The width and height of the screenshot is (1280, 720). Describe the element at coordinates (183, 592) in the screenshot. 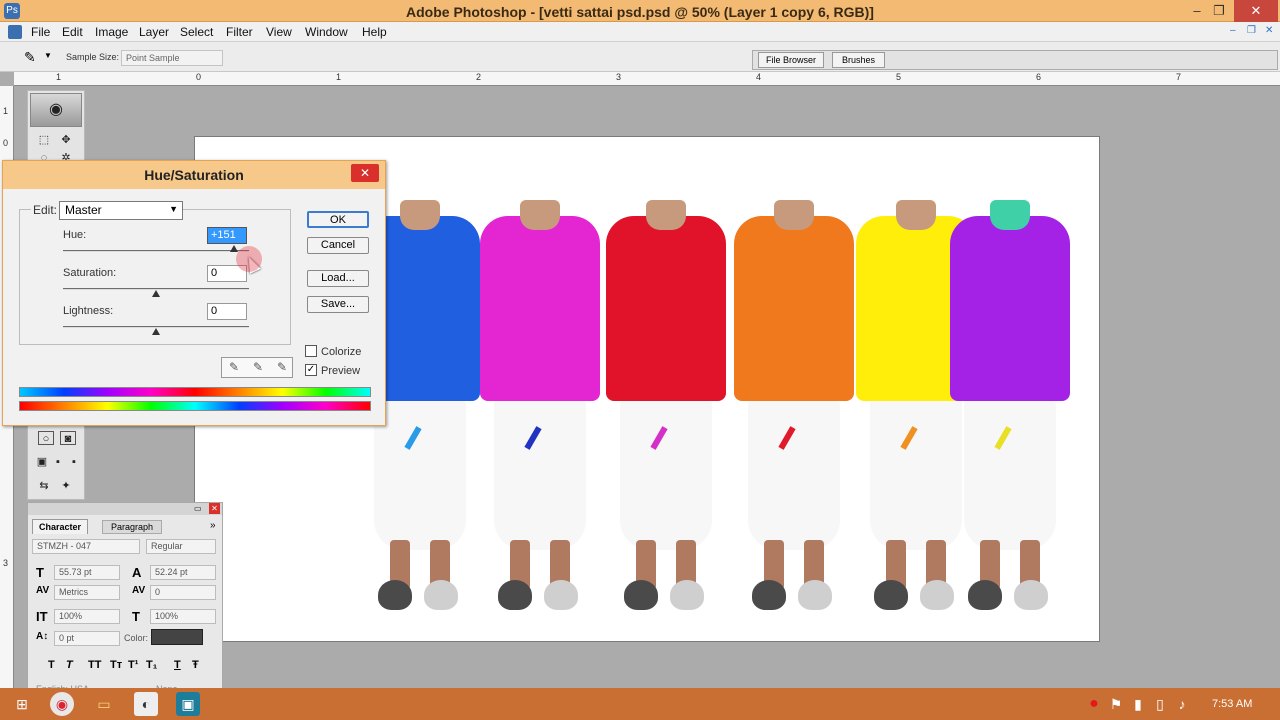

I see `tracking-field: 0` at that location.